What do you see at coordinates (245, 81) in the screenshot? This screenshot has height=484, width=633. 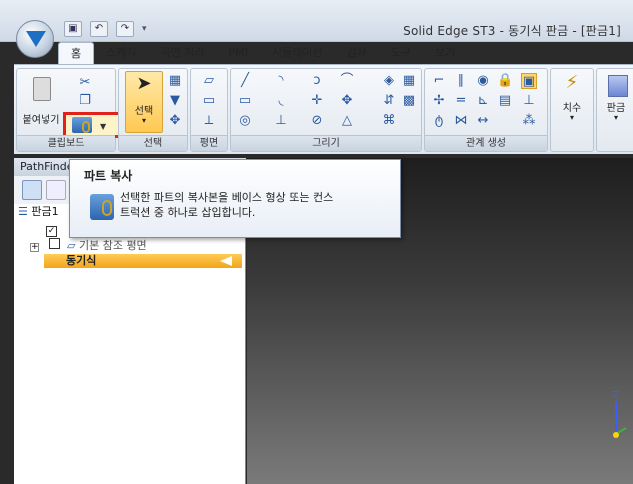 I see `line-icon: ╱` at bounding box center [245, 81].